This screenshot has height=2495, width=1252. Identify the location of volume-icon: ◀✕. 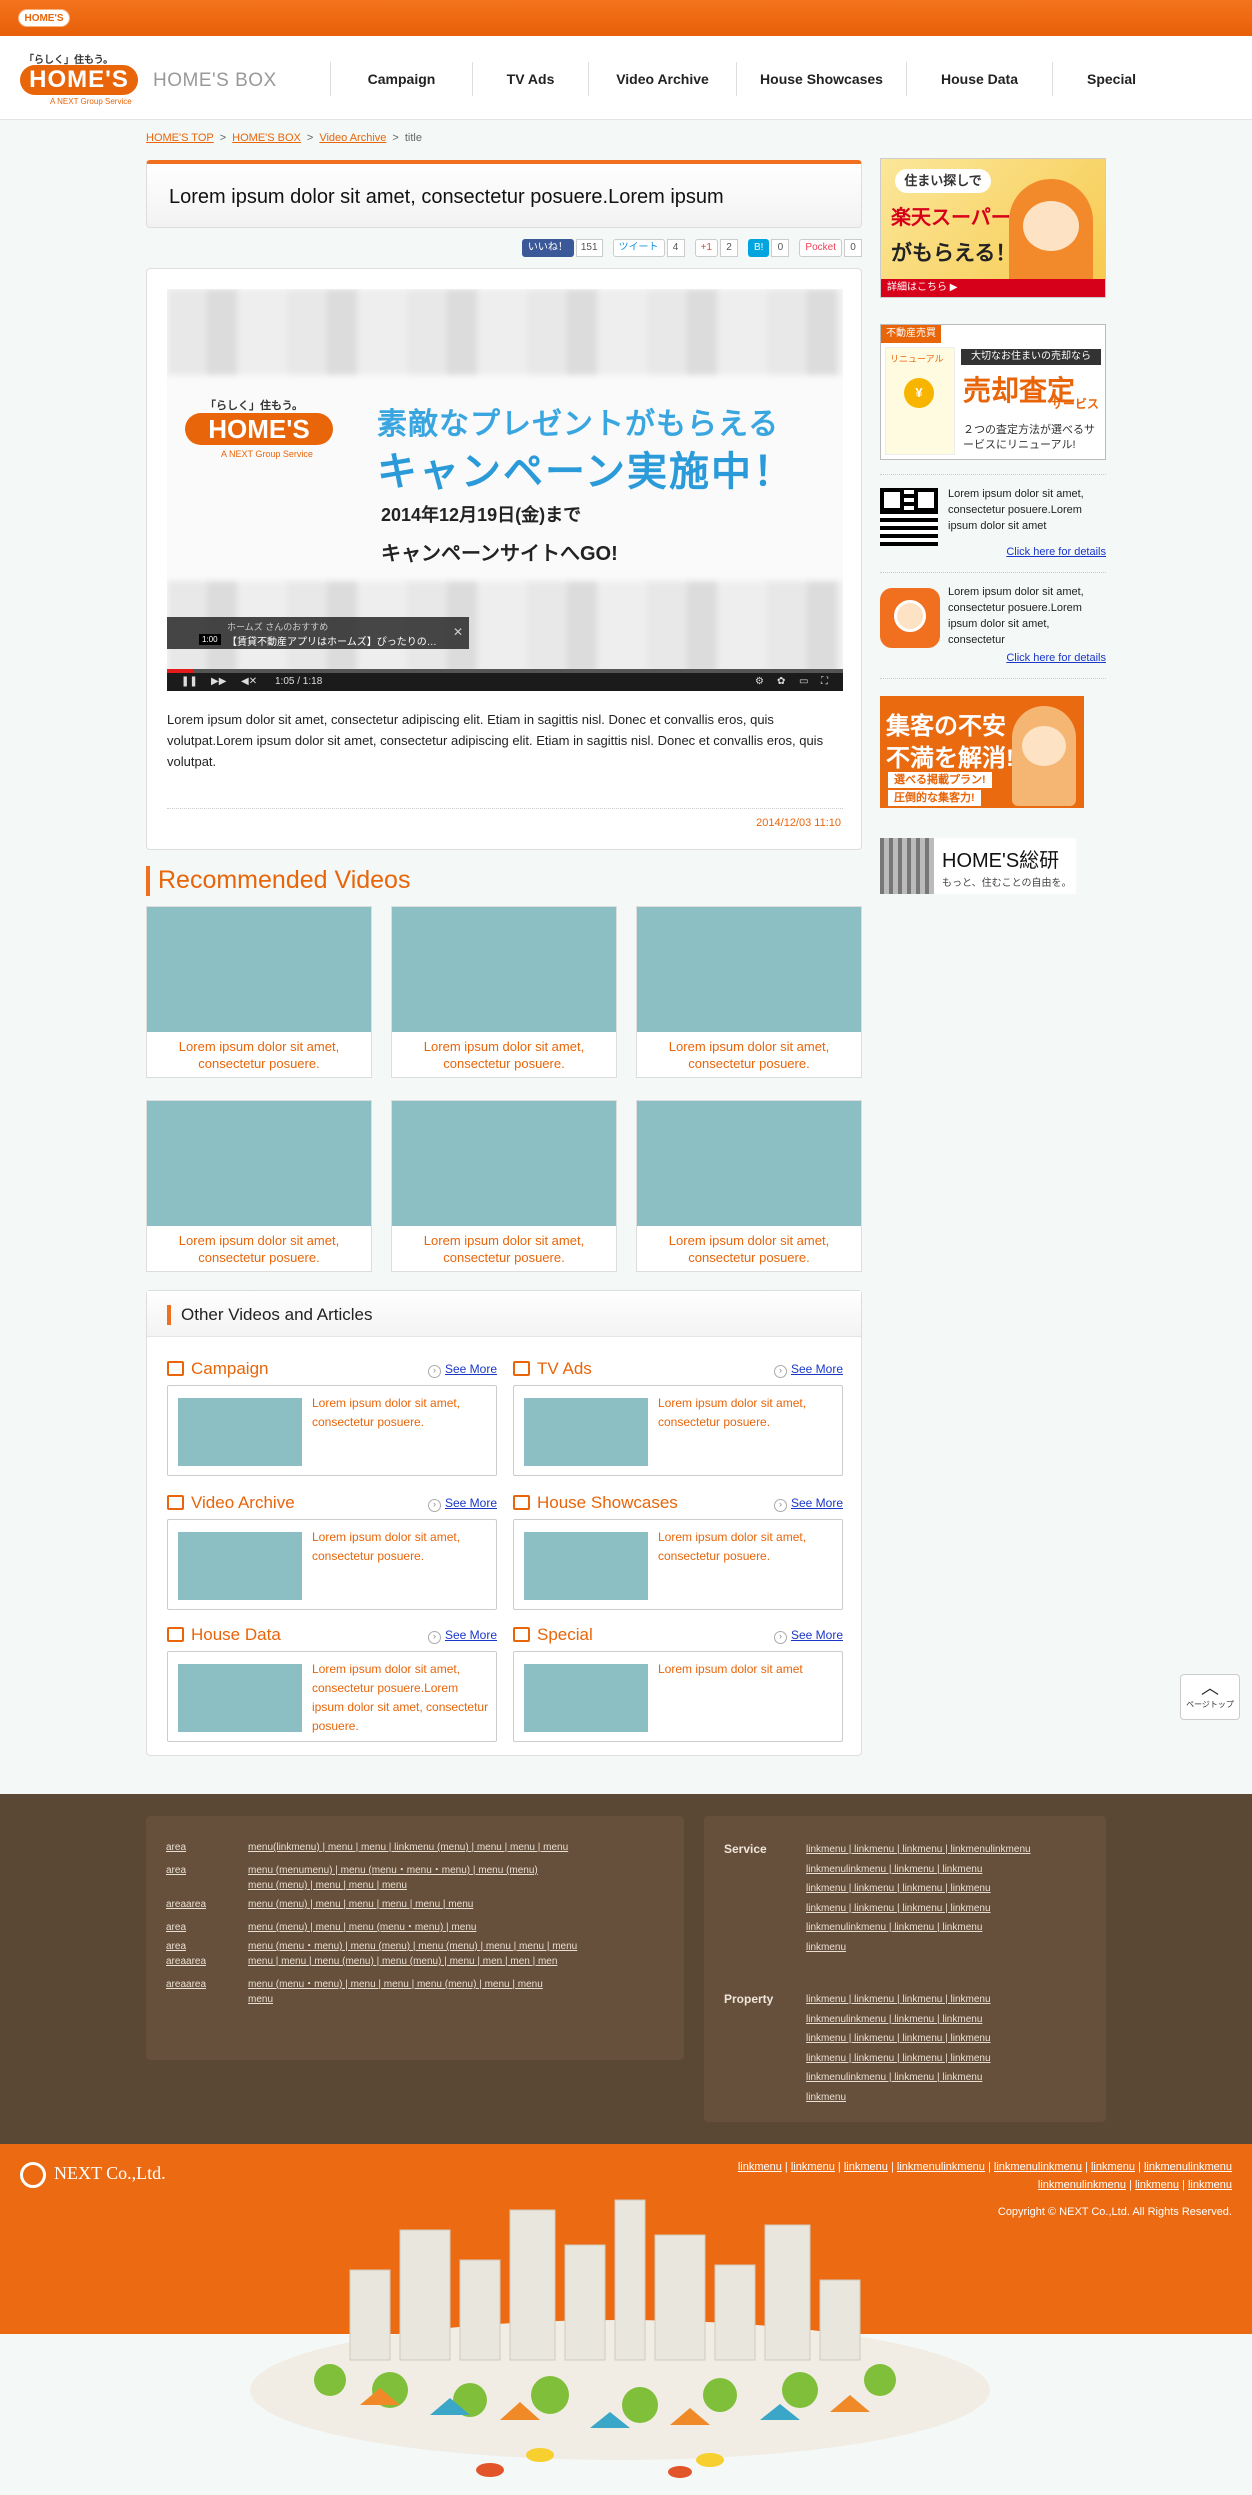
(249, 681).